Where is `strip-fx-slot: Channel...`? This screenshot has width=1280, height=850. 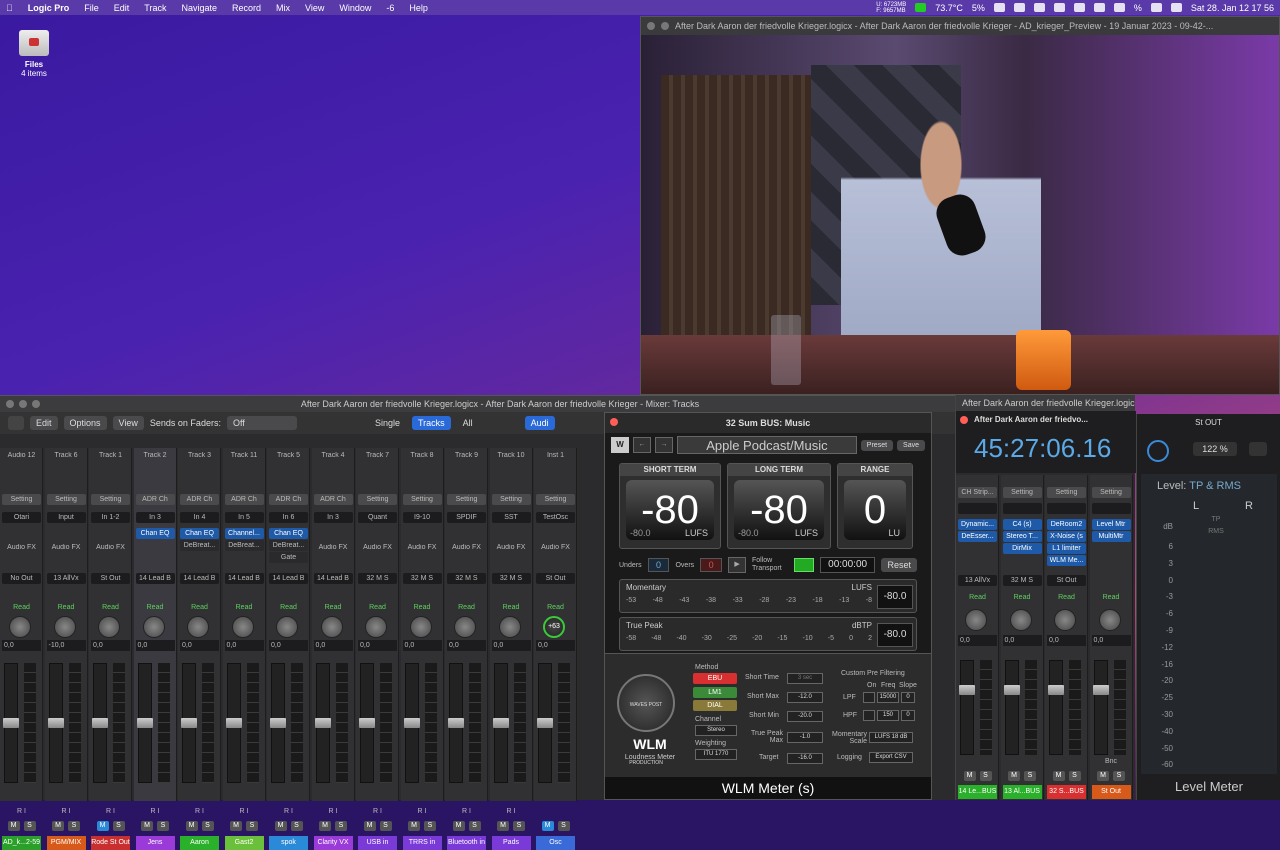 strip-fx-slot: Channel... is located at coordinates (244, 533).